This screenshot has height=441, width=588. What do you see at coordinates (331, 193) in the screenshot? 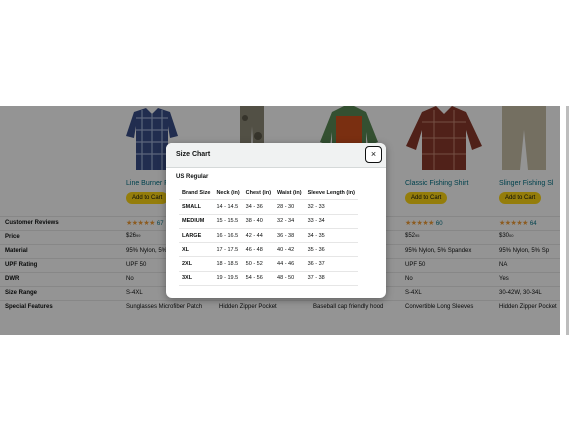
I see `column-header: Sleeve Length (in)` at bounding box center [331, 193].